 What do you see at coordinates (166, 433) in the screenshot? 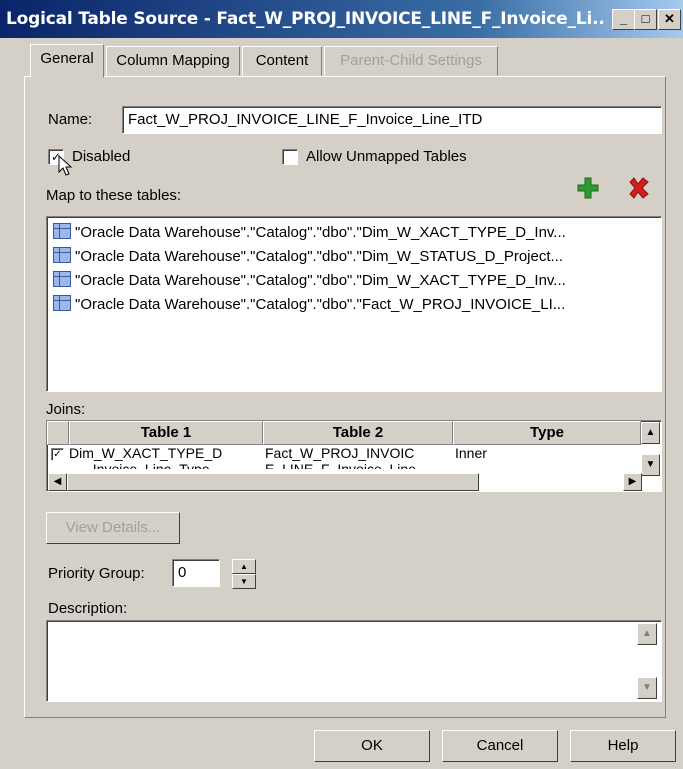
I see `column-header-table1: Table 1` at bounding box center [166, 433].